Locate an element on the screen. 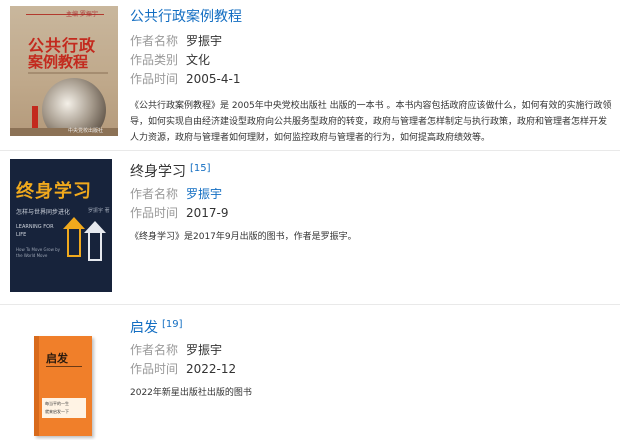 The height and width of the screenshot is (440, 620). field-label: 作品类别 is located at coordinates (154, 60).